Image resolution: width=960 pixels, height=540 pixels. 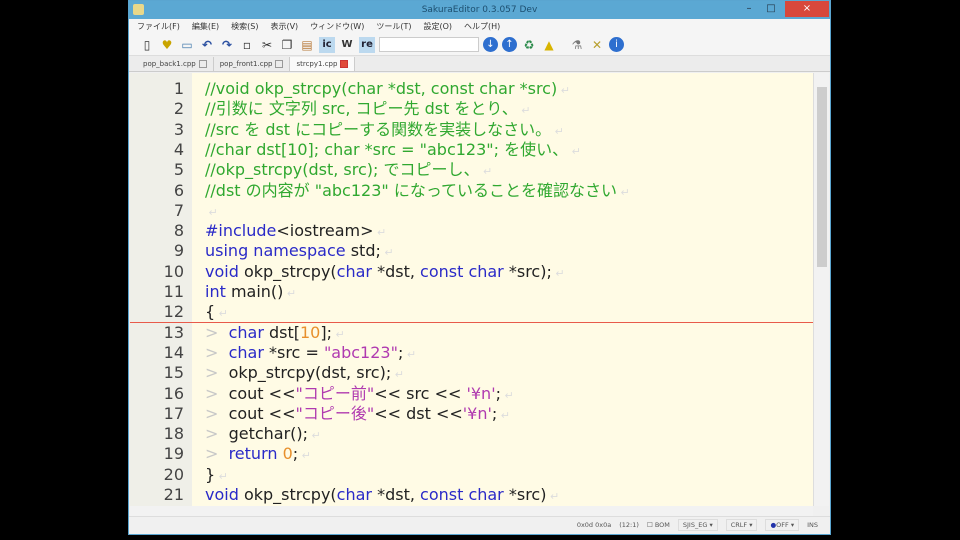 I want to click on tab-bar: pop_back1.cpp pop_front1.cpp strcpy1.cpp, so click(x=479, y=64).